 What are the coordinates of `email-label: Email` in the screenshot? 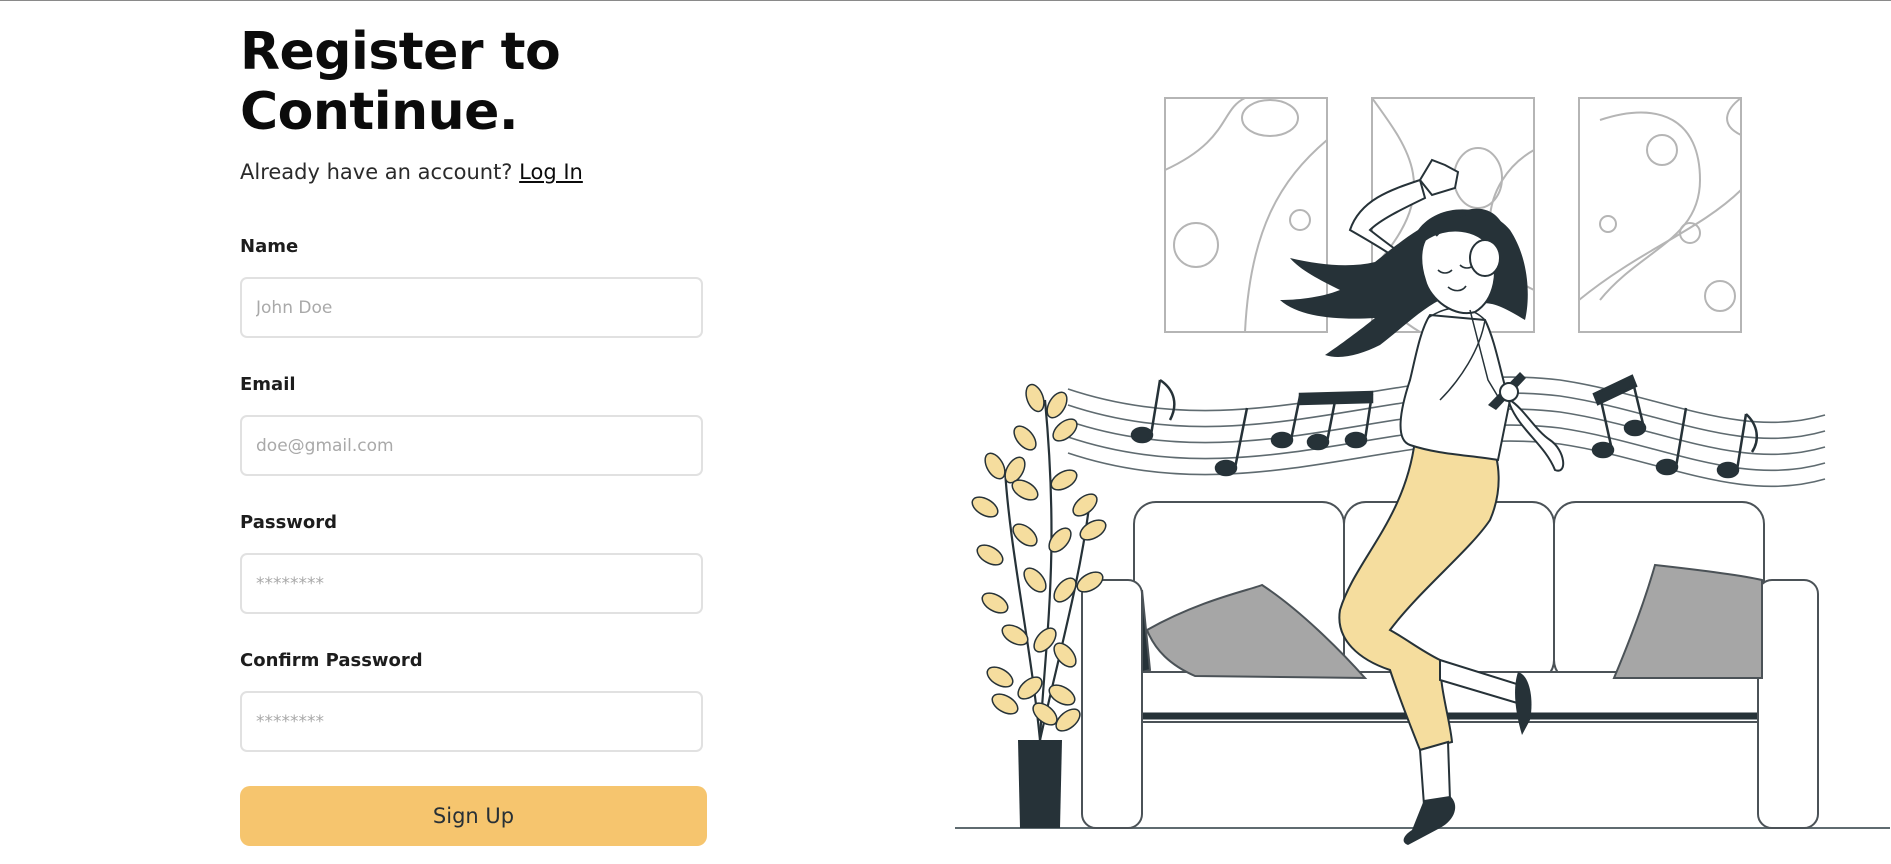 It's located at (268, 384).